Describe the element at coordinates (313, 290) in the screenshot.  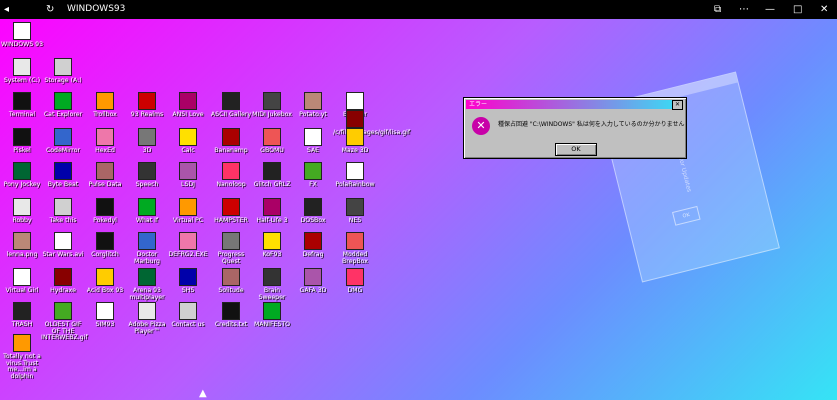
I see `icon-label: GAFA 3D` at that location.